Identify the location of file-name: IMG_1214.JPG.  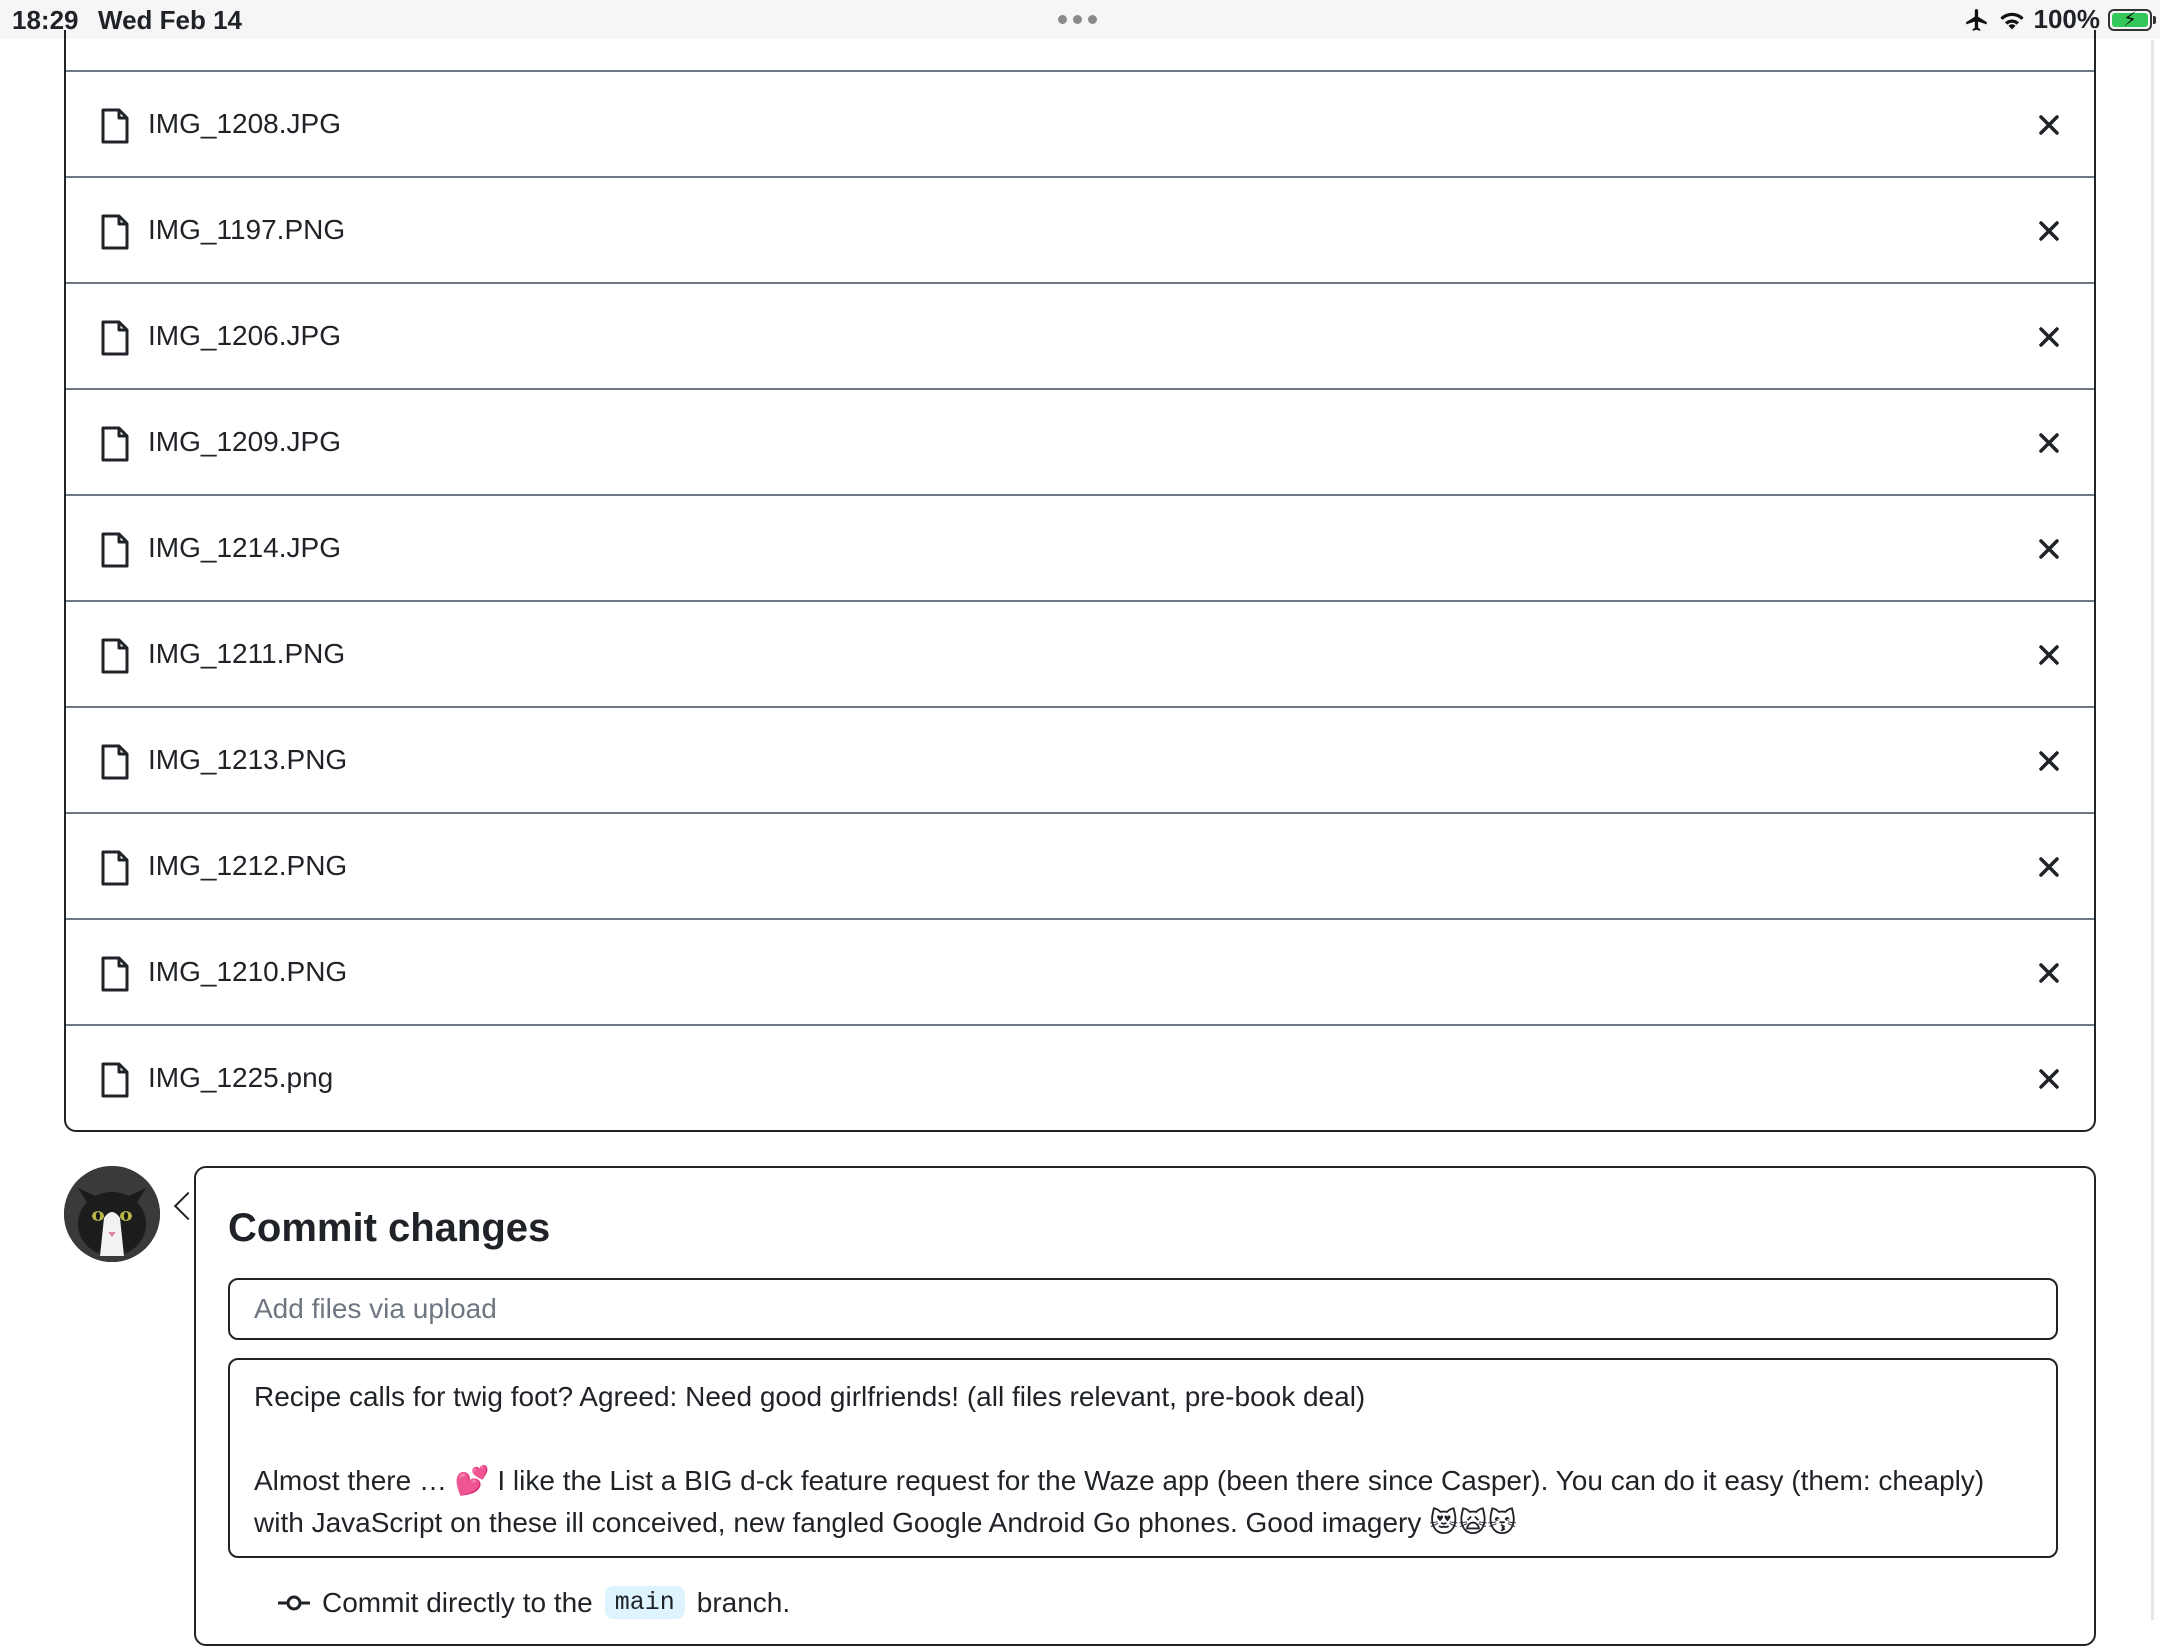
(244, 547).